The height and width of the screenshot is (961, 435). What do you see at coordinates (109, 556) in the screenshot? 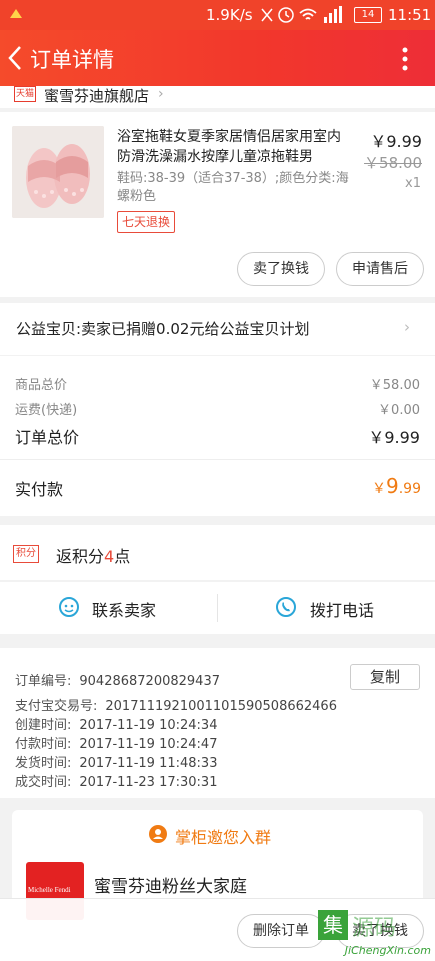
I see `points-value: 4` at bounding box center [109, 556].